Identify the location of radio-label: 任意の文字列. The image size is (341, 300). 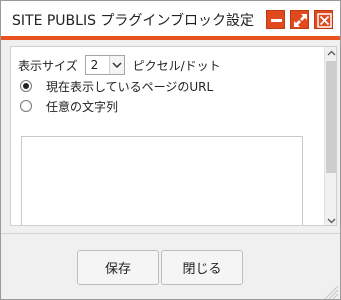
(82, 106).